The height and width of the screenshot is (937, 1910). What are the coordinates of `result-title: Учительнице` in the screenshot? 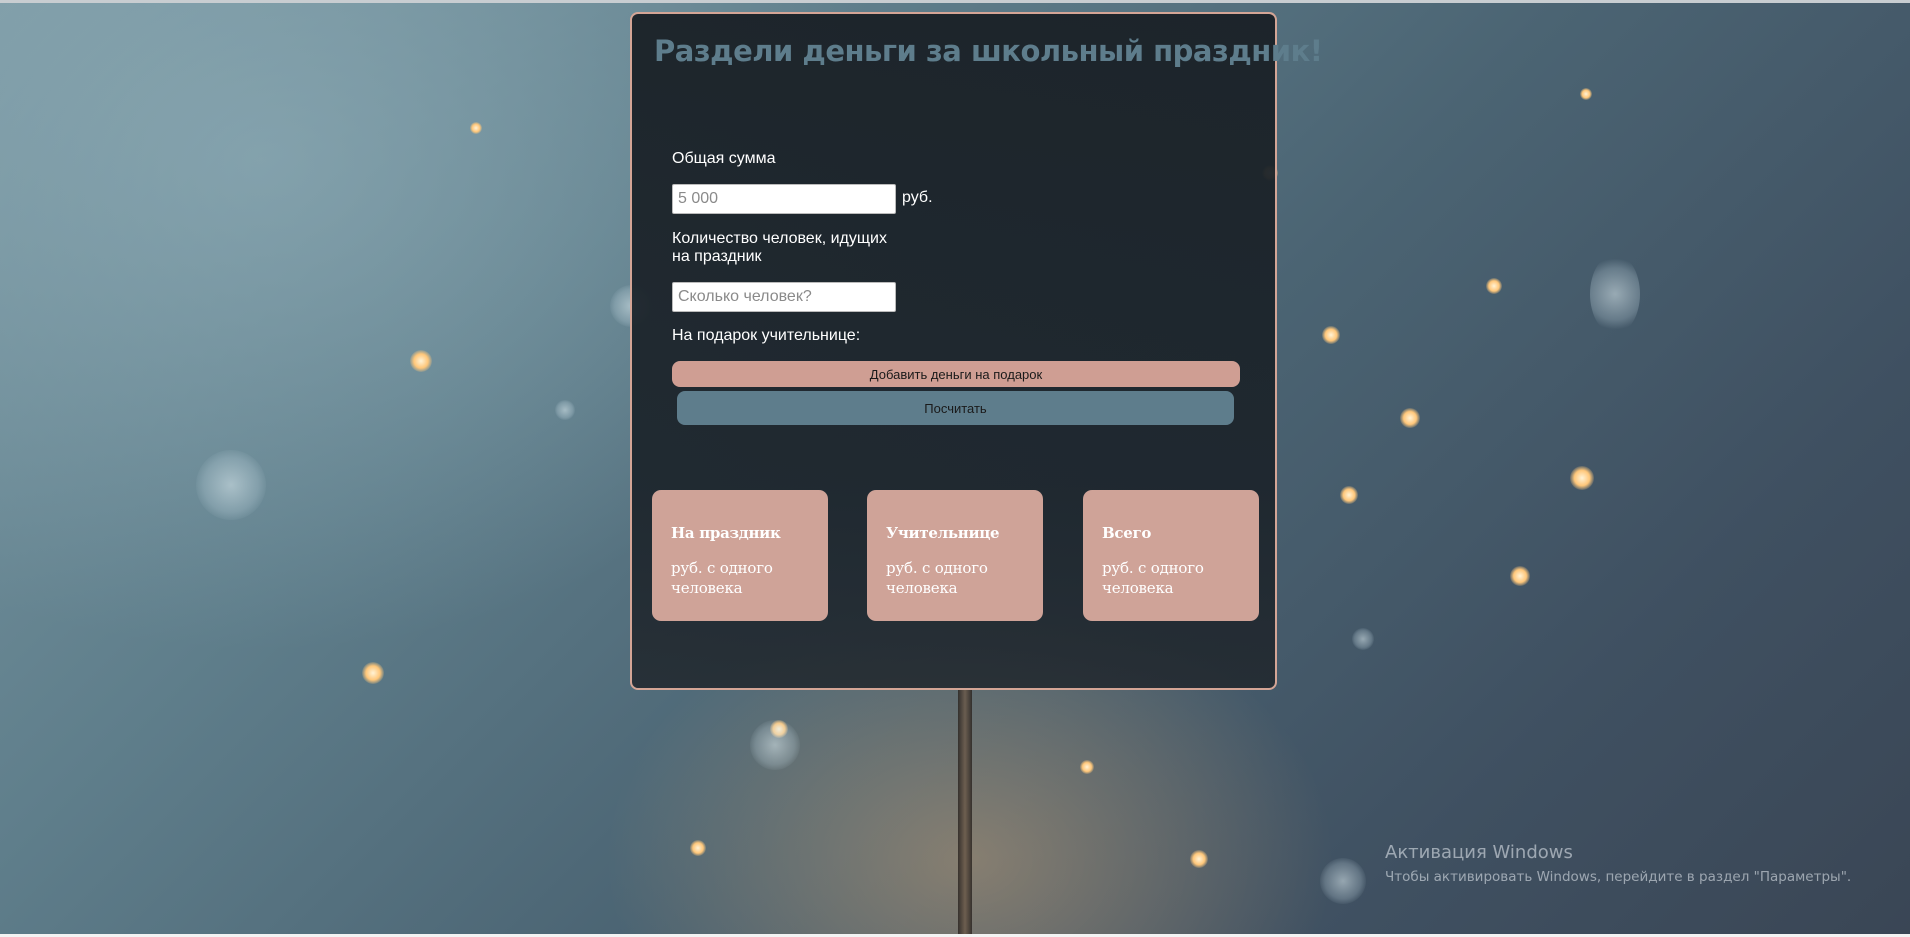 It's located at (943, 533).